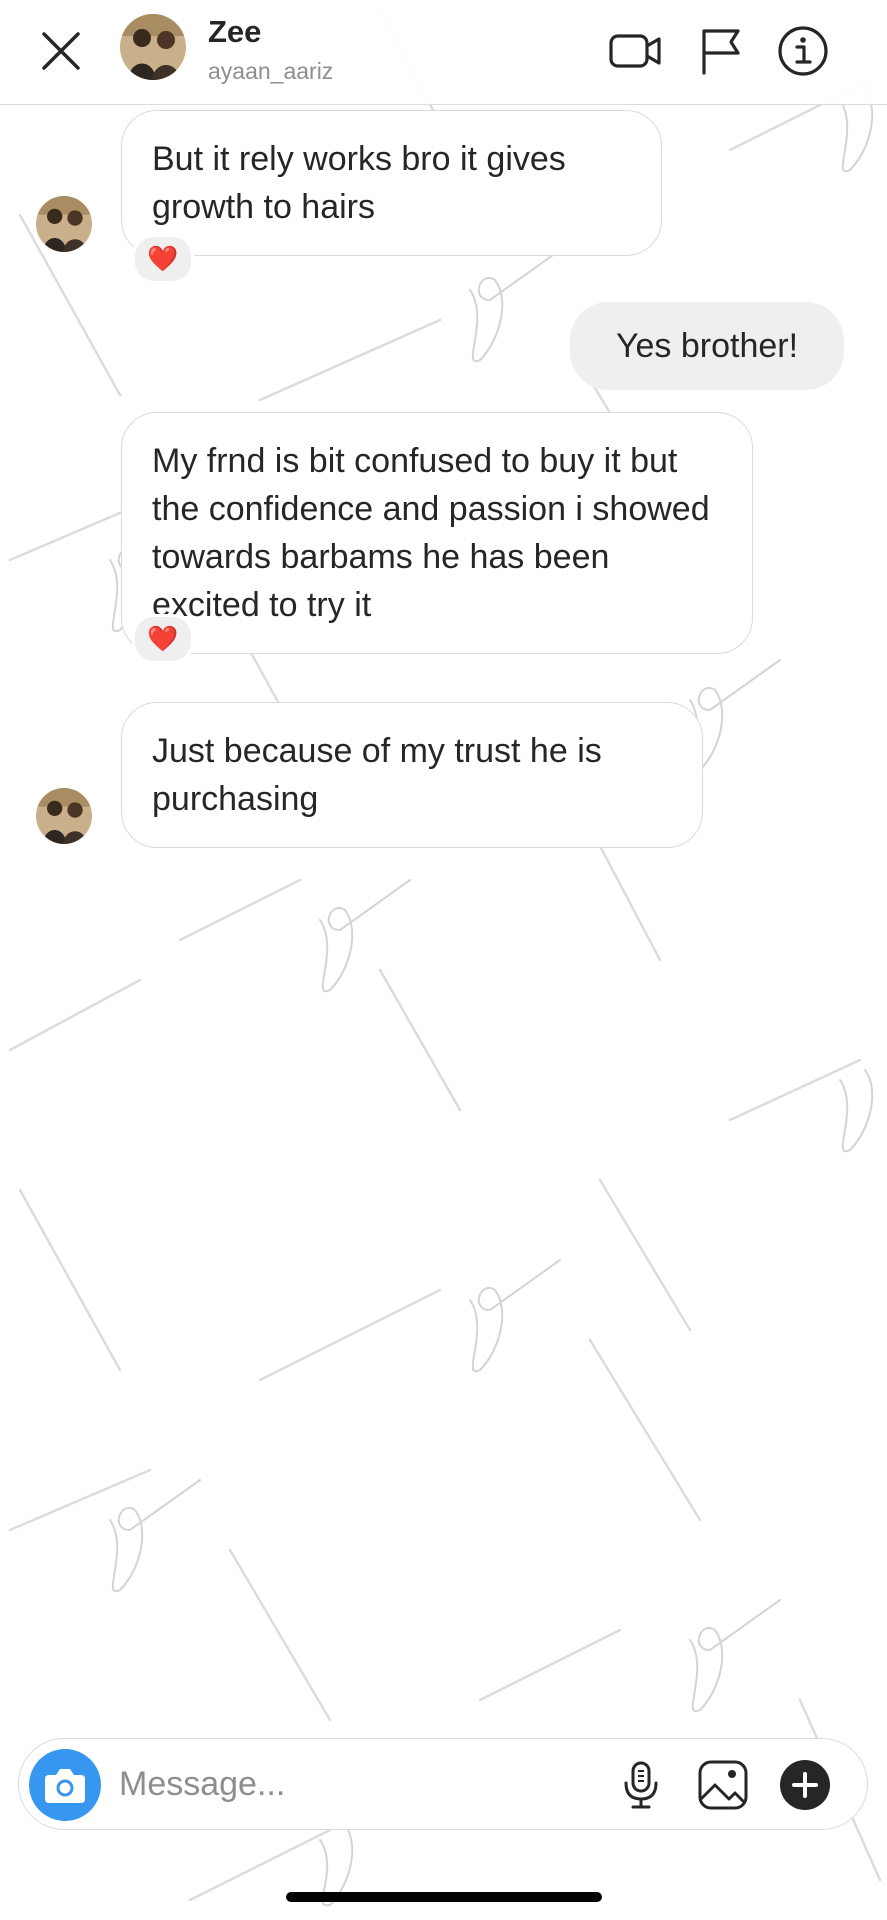 The height and width of the screenshot is (1920, 887). Describe the element at coordinates (443, 52) in the screenshot. I see `chat-header: Zee ayaan_aariz` at that location.